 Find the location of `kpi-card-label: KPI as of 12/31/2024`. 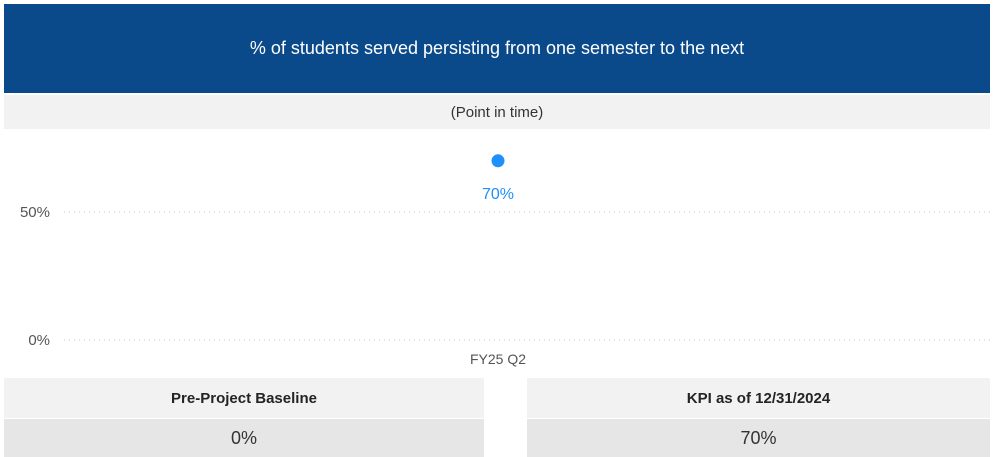

kpi-card-label: KPI as of 12/31/2024 is located at coordinates (758, 398).